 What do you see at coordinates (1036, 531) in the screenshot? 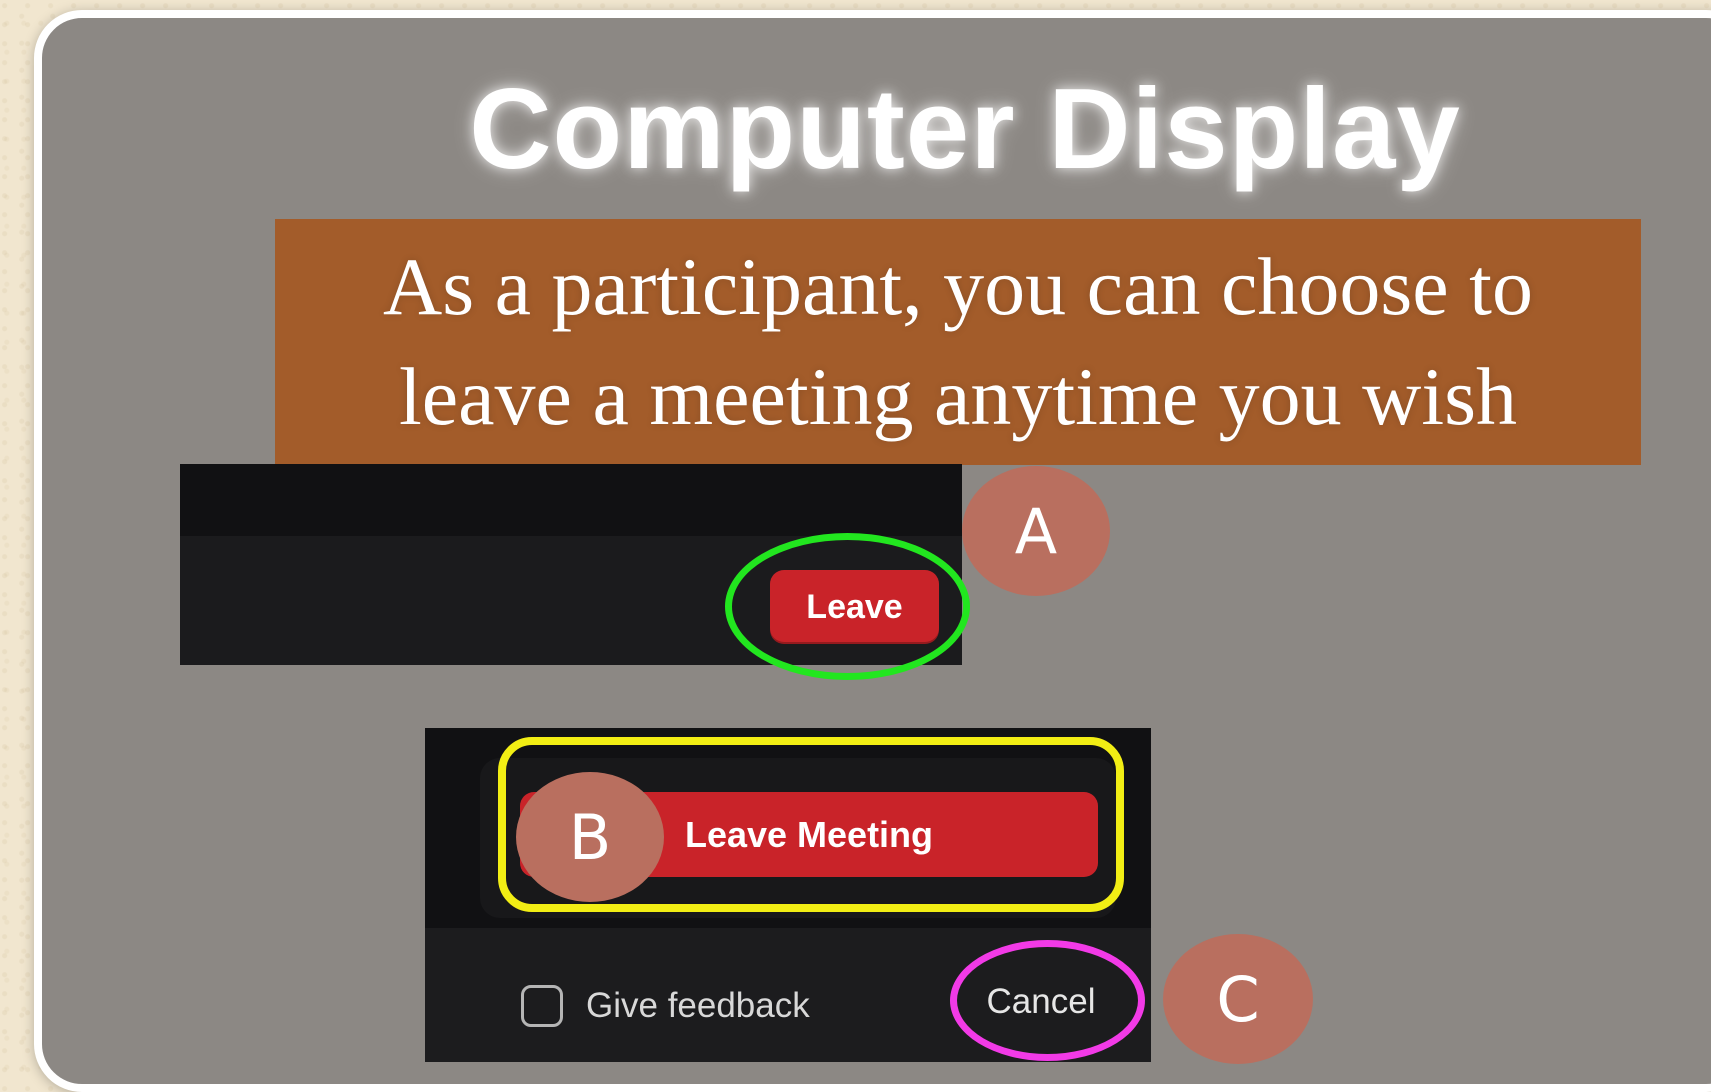
I see `marker-a: A` at bounding box center [1036, 531].